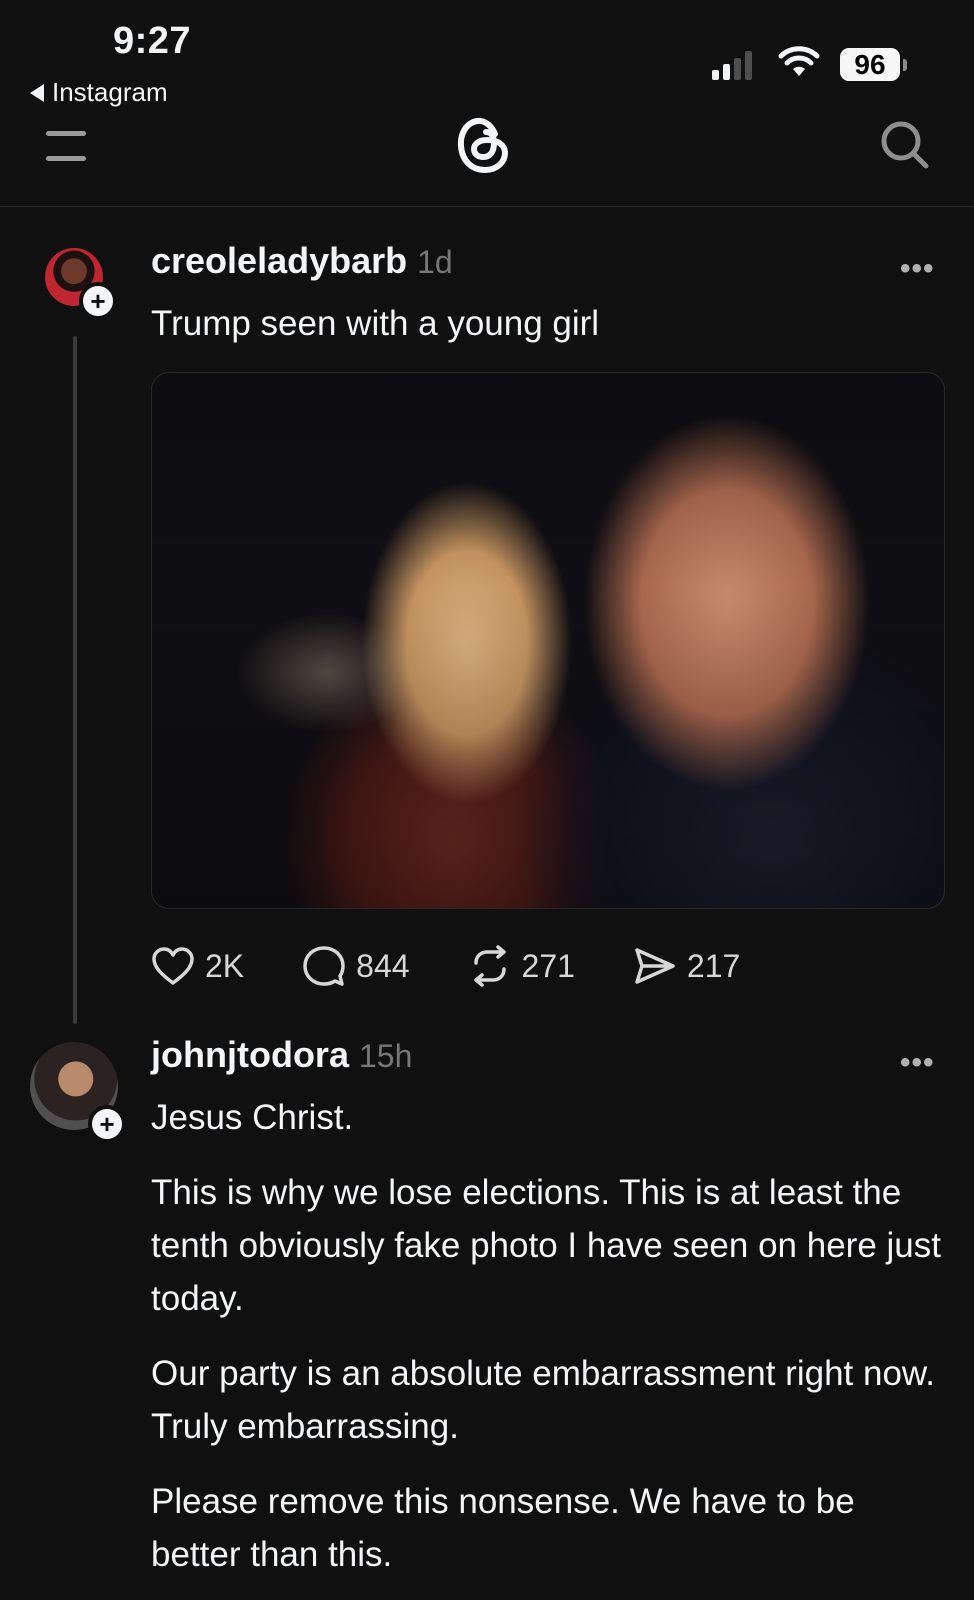  What do you see at coordinates (324, 966) in the screenshot?
I see `comment-bubble-icon` at bounding box center [324, 966].